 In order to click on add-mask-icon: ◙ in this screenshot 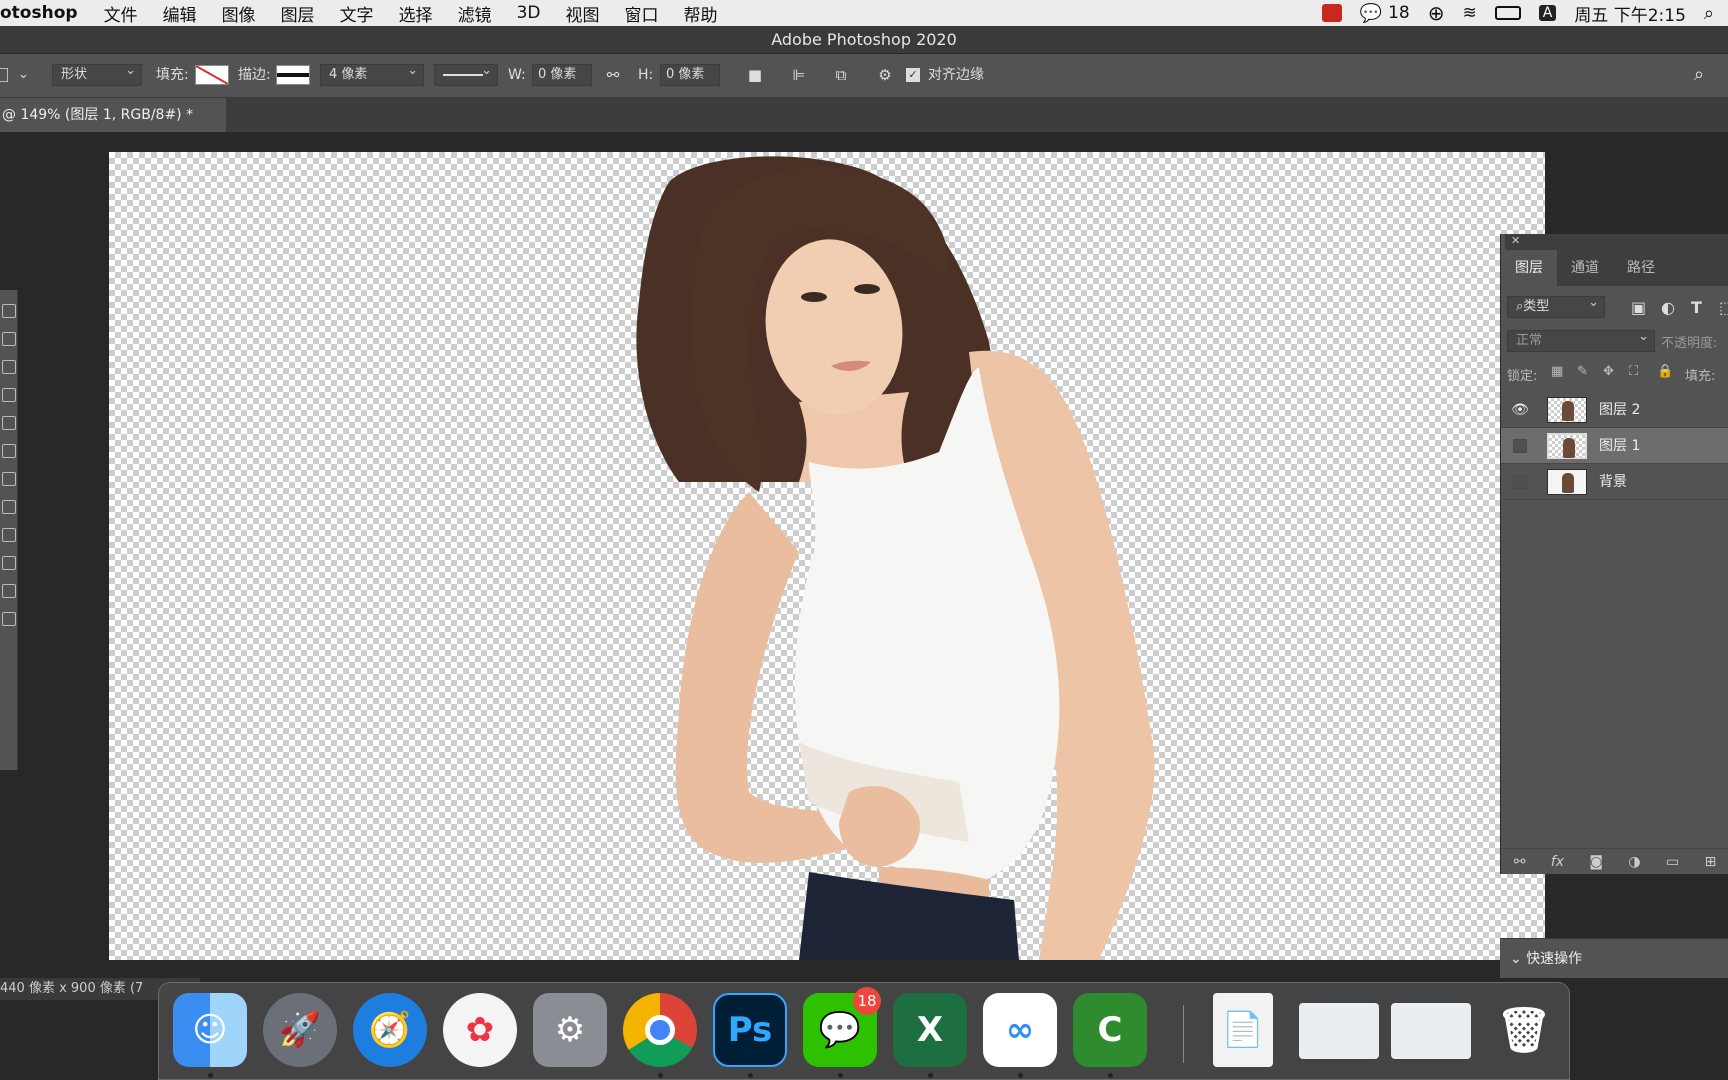, I will do `click(1596, 862)`.